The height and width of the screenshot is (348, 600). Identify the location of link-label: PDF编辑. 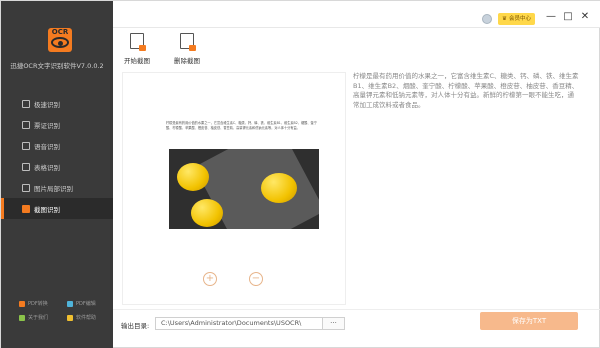
(86, 304).